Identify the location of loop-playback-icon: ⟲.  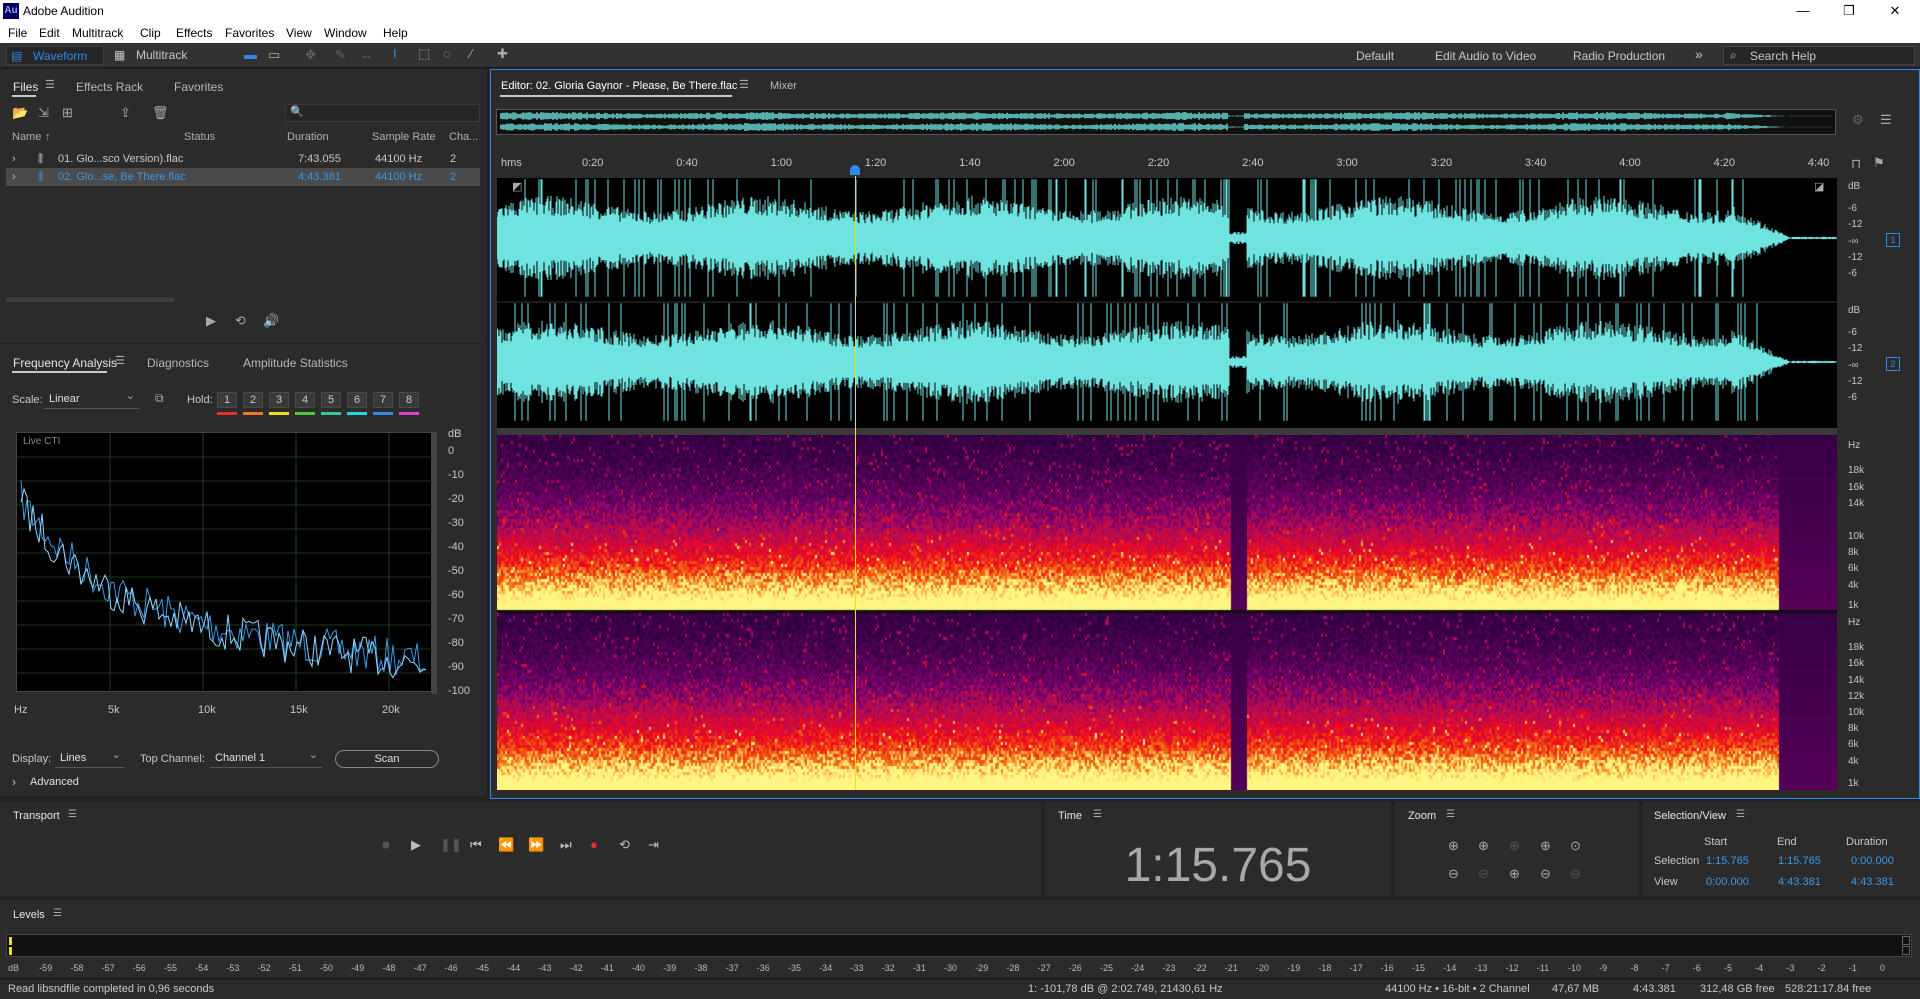
(624, 845).